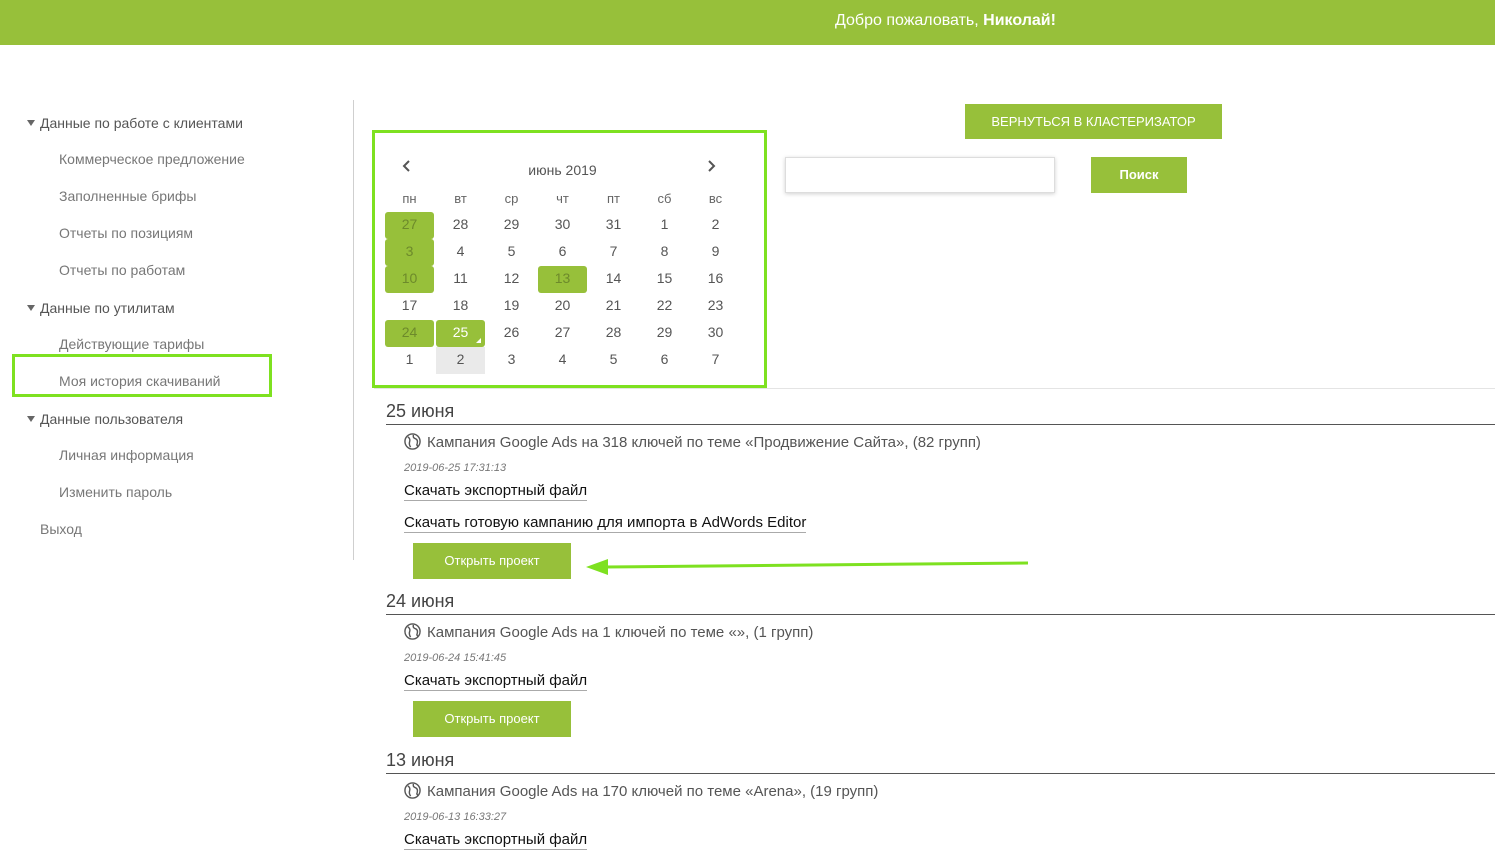  What do you see at coordinates (409, 333) in the screenshot?
I see `calendar-day: 24` at bounding box center [409, 333].